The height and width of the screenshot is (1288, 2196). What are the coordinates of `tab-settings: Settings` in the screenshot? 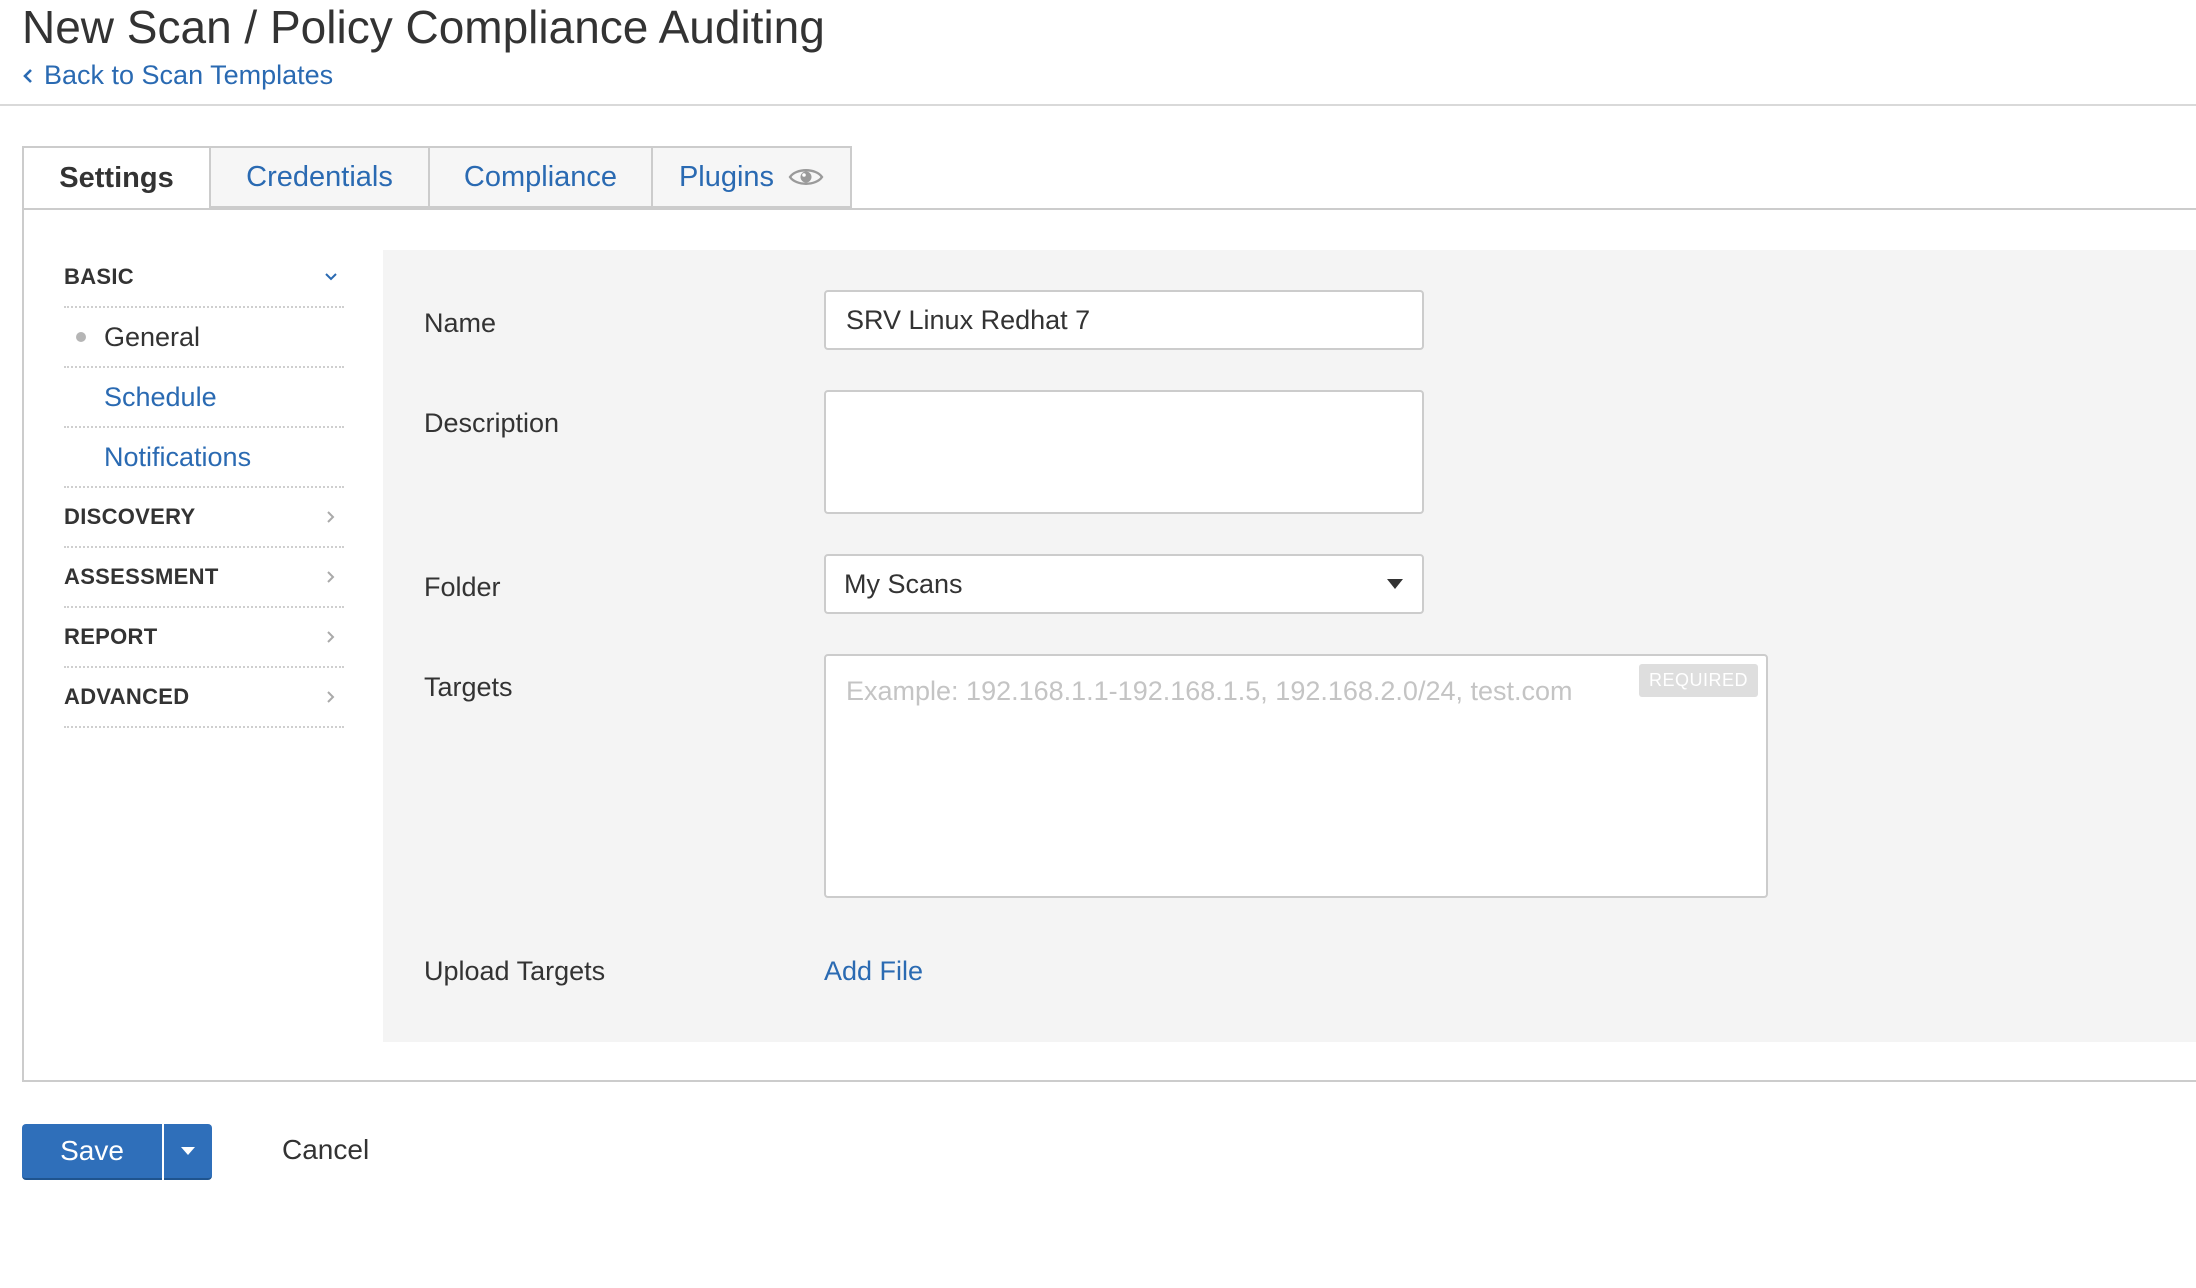 It's located at (116, 178).